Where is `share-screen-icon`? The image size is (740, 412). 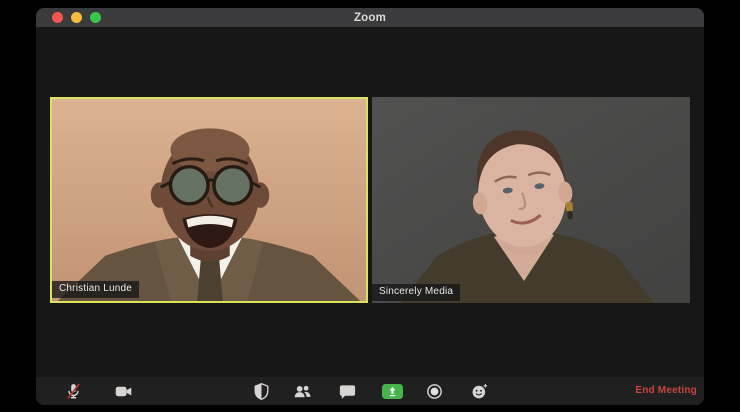 share-screen-icon is located at coordinates (392, 391).